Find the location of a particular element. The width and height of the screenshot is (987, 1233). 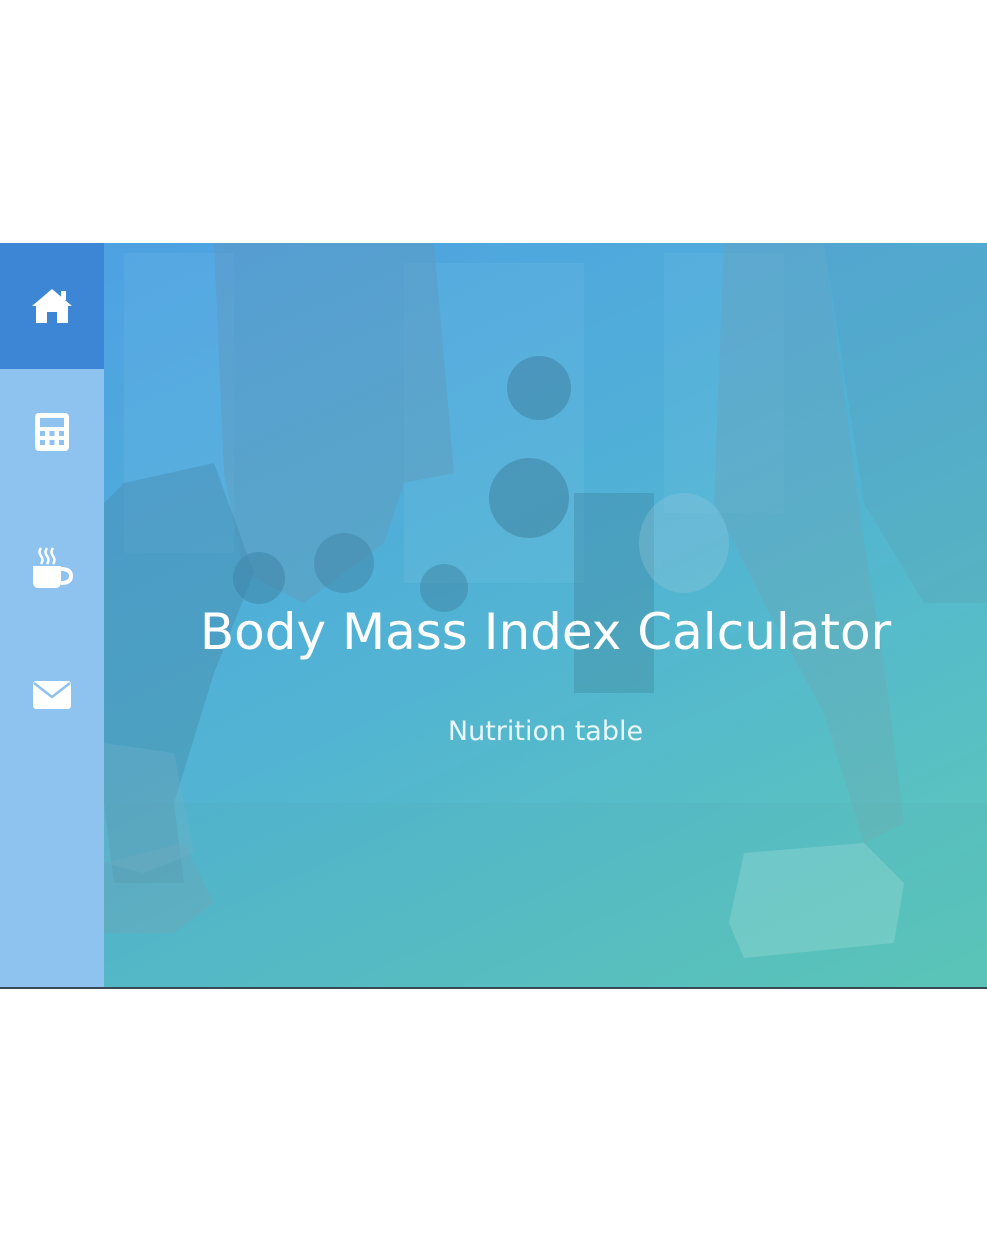

divider is located at coordinates (493, 988).